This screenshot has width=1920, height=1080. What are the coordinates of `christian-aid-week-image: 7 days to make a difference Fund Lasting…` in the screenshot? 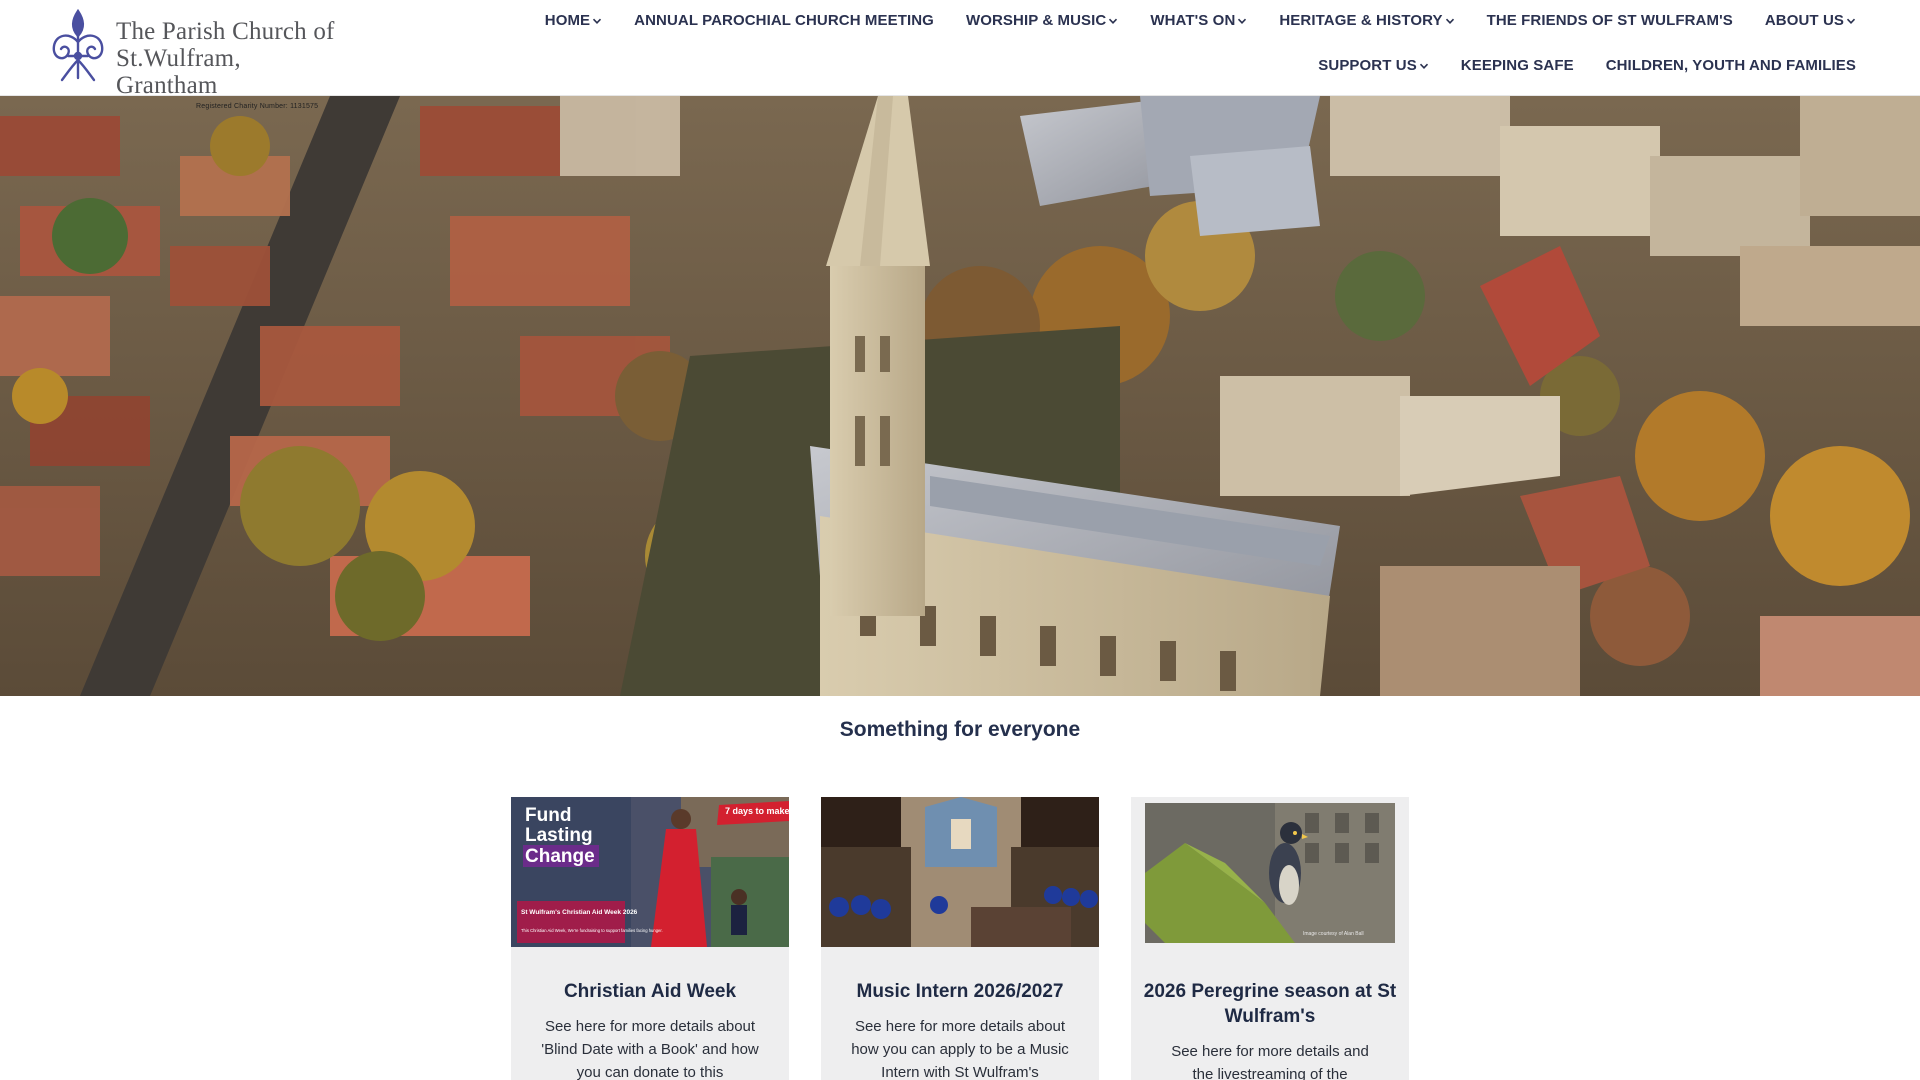 It's located at (650, 872).